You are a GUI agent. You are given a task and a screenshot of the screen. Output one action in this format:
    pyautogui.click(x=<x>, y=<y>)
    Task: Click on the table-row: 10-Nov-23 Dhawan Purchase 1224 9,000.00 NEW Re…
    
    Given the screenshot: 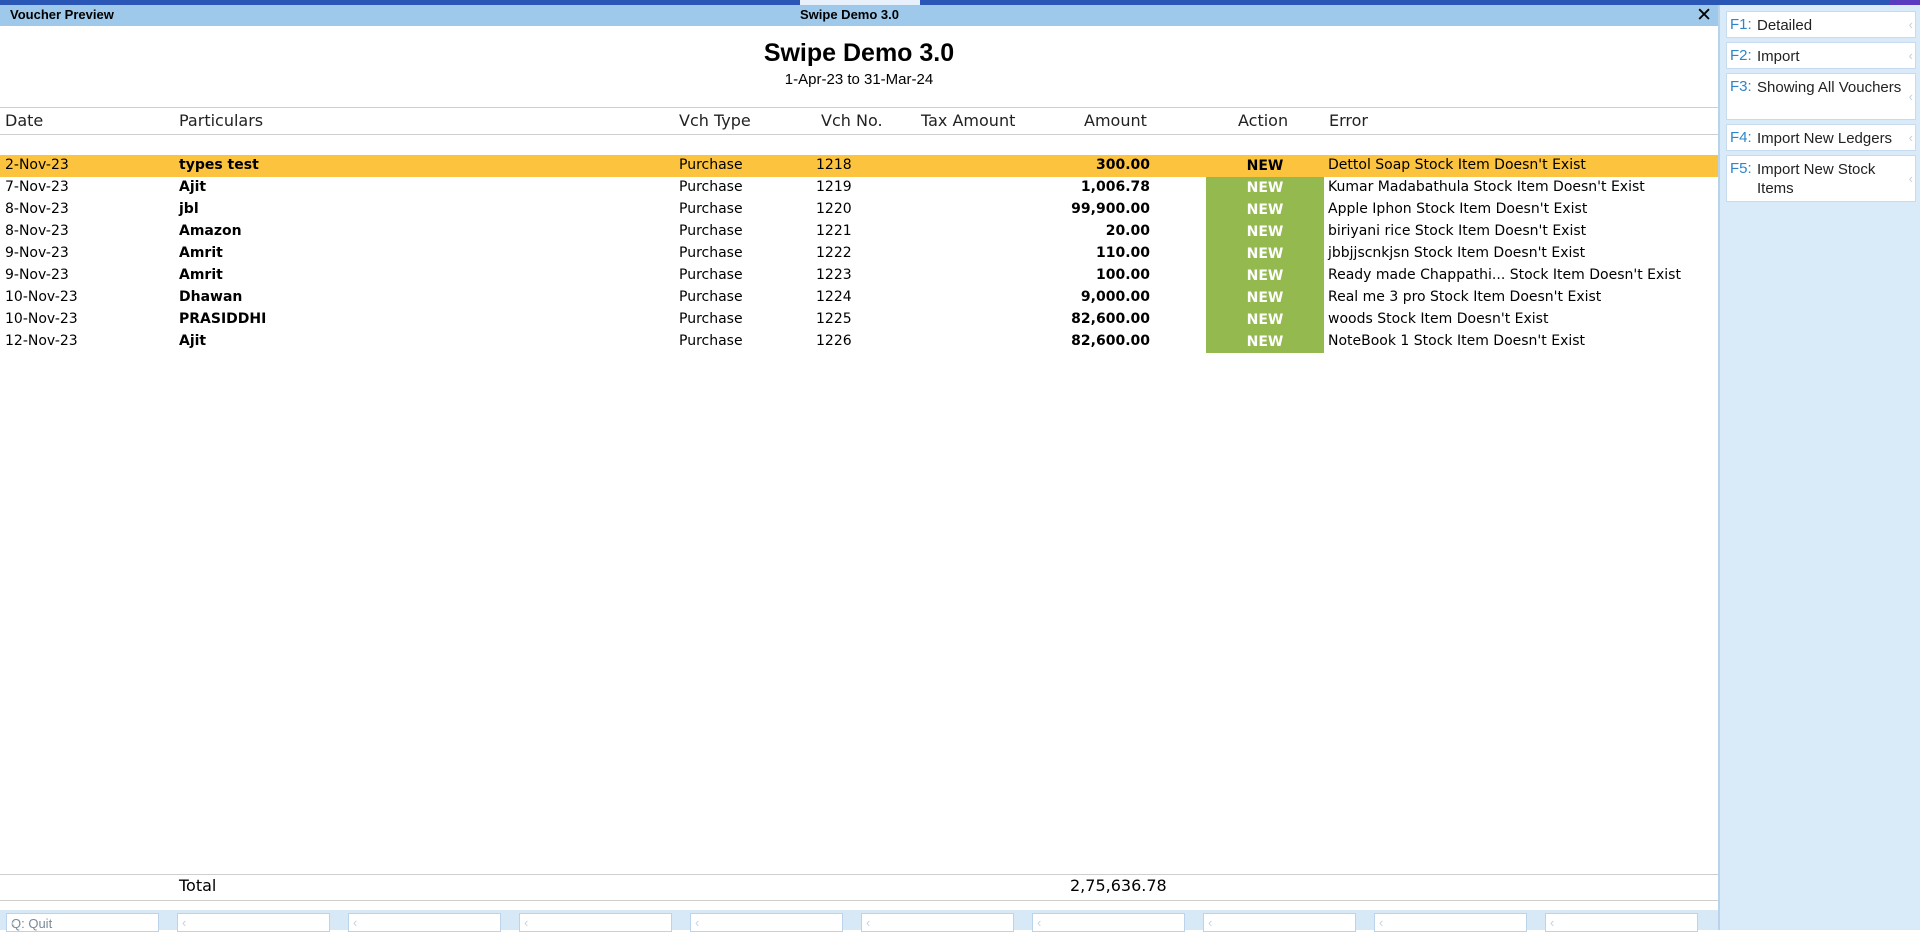 What is the action you would take?
    pyautogui.click(x=859, y=298)
    